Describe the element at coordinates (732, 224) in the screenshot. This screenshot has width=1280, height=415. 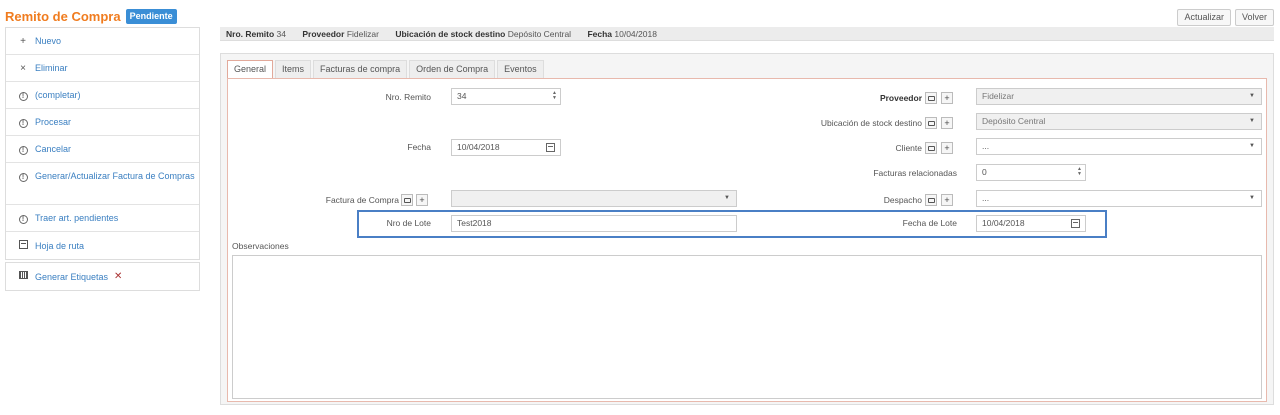
I see `lote-highlight-box` at that location.